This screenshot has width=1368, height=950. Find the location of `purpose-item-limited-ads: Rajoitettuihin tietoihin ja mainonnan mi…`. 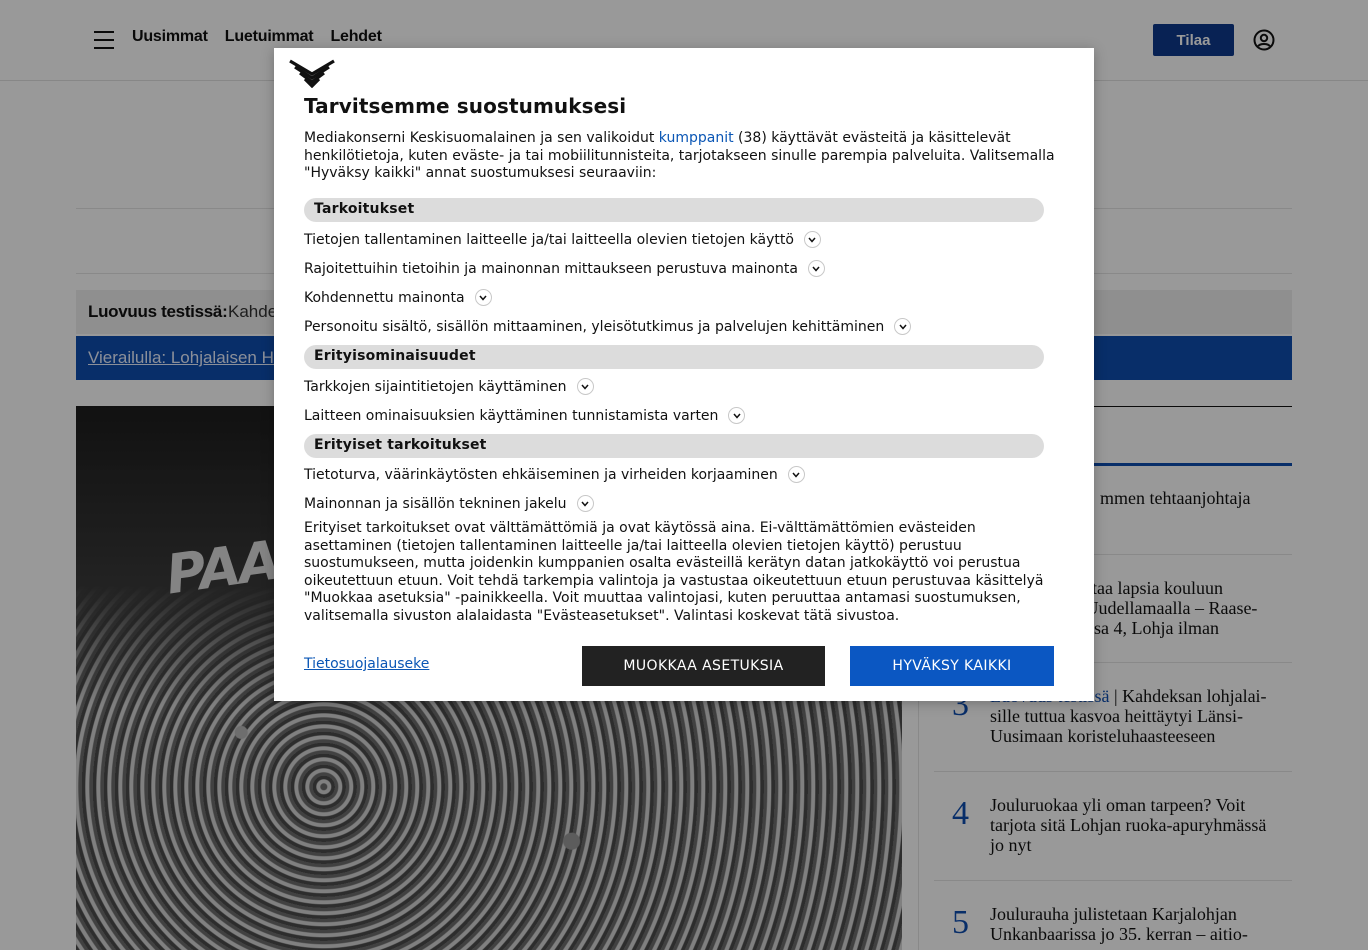

purpose-item-limited-ads: Rajoitettuihin tietoihin ja mainonnan mi… is located at coordinates (564, 268).